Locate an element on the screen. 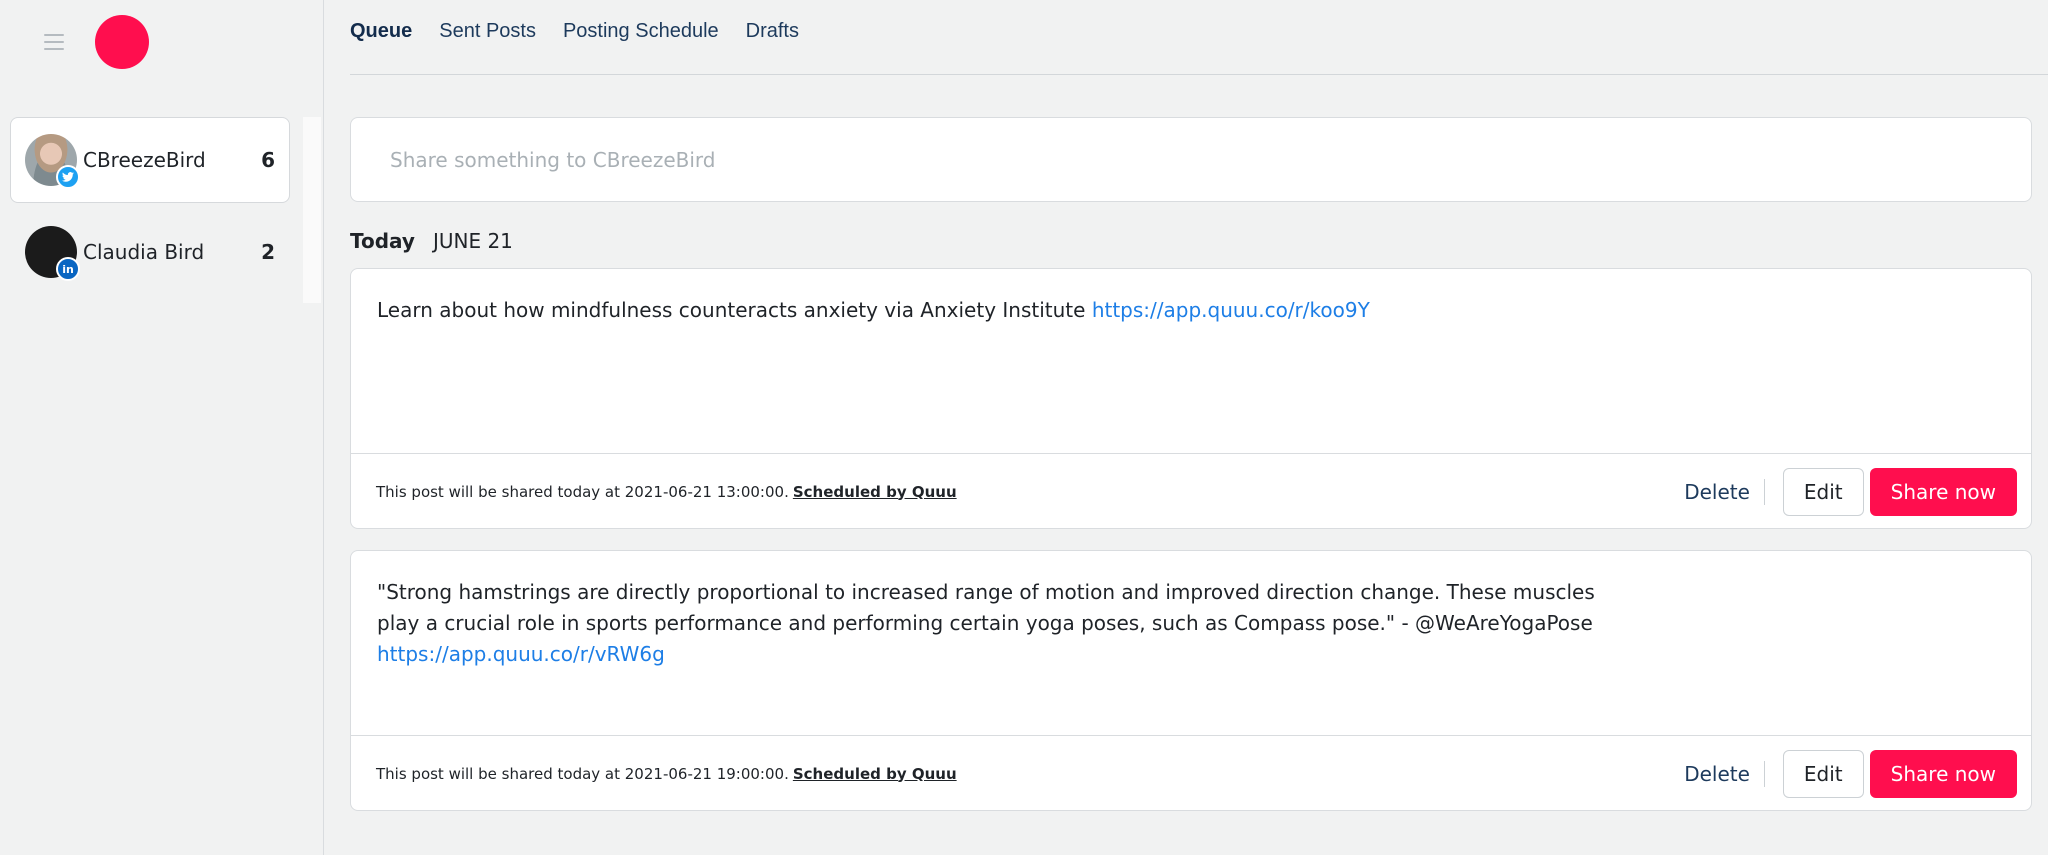 The image size is (2048, 855). tab-sent-posts: Sent Posts is located at coordinates (487, 31).